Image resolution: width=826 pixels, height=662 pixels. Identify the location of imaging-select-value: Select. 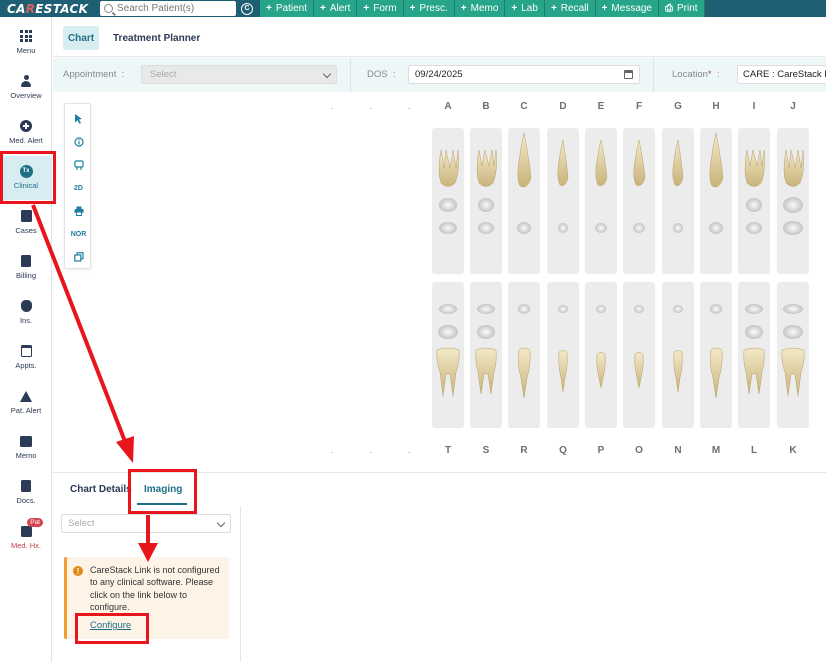
(81, 523).